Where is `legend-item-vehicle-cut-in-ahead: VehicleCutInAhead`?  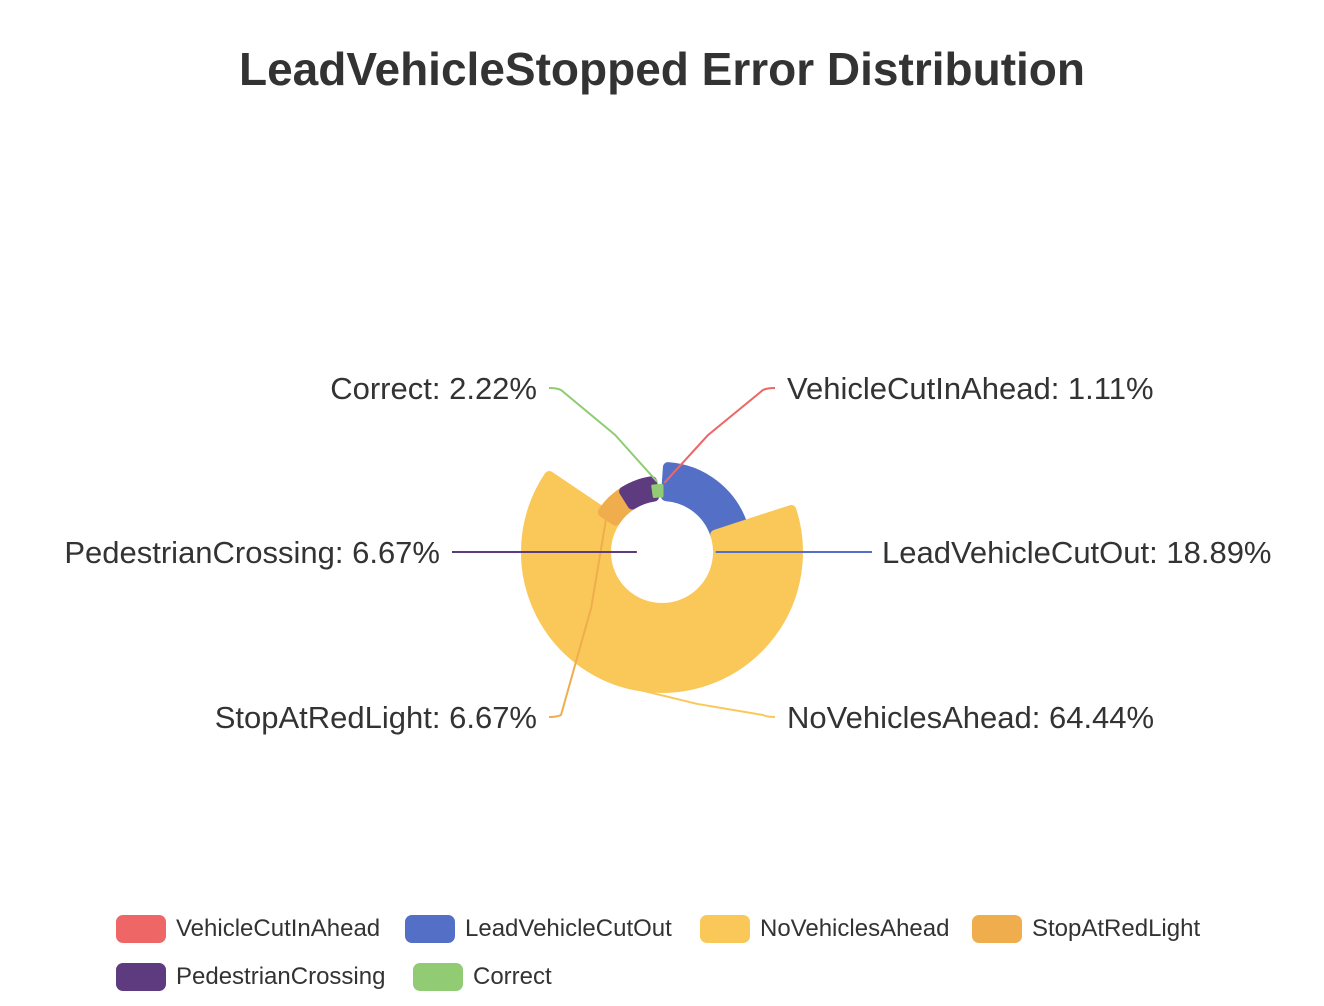
legend-item-vehicle-cut-in-ahead: VehicleCutInAhead is located at coordinates (248, 929).